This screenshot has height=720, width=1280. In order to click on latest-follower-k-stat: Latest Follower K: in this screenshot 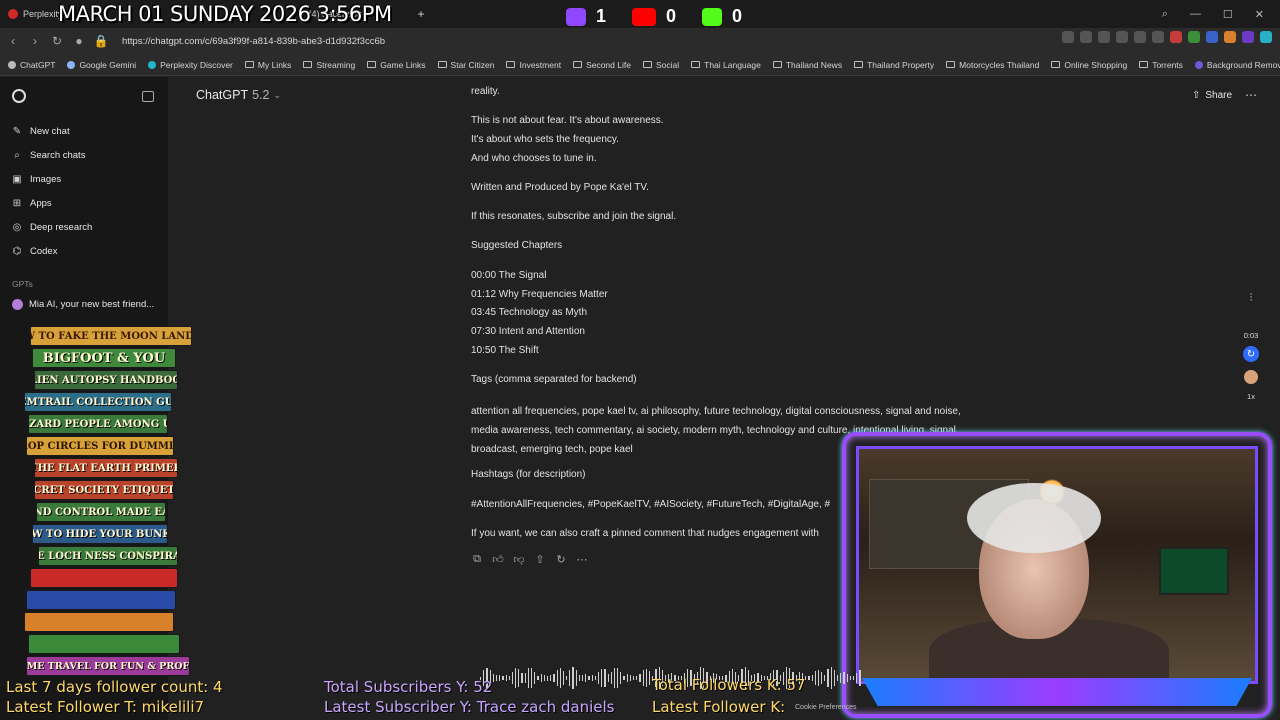, I will do `click(719, 707)`.